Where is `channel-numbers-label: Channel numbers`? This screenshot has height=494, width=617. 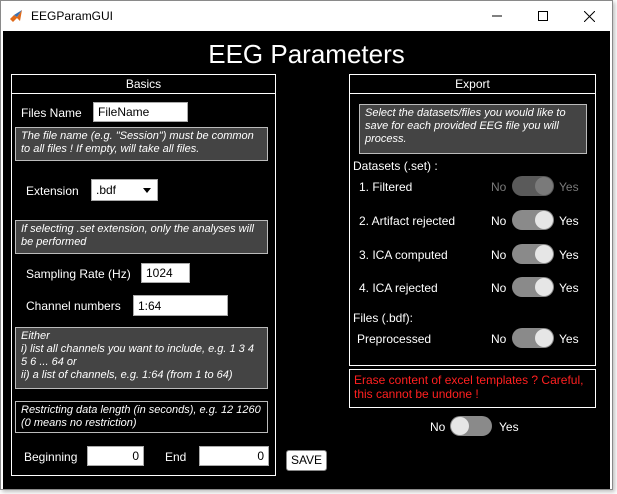 channel-numbers-label: Channel numbers is located at coordinates (73, 306).